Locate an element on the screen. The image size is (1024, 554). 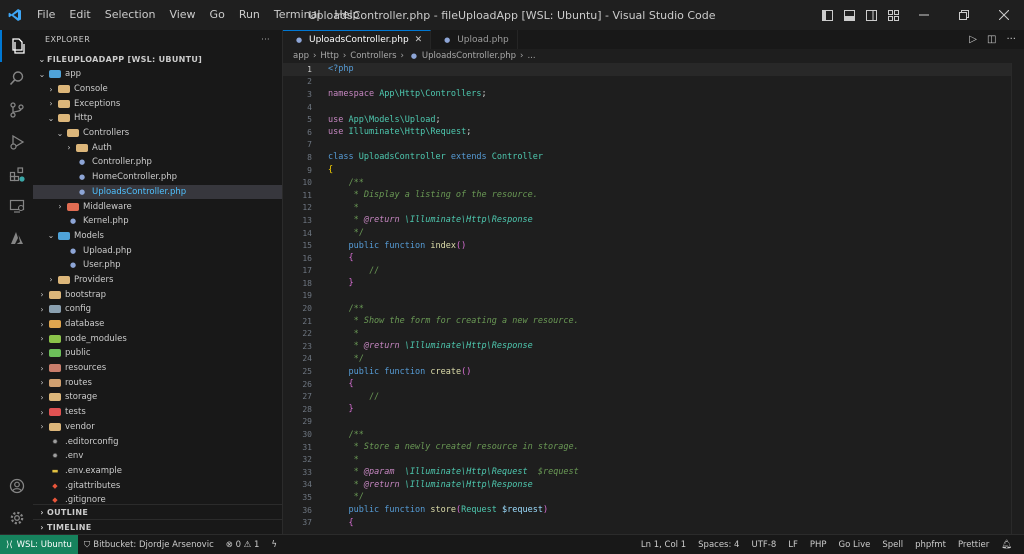
menu-item-selection: Selection is located at coordinates (130, 15).